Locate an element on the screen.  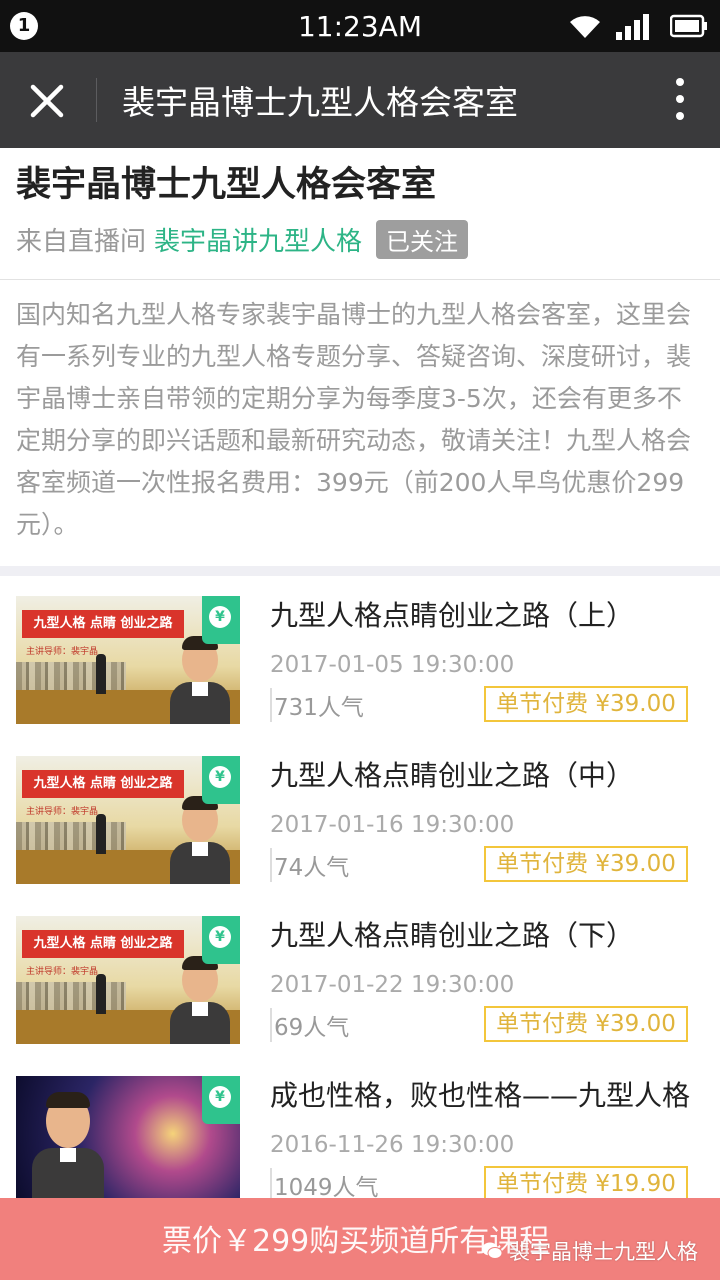
buy-all-courses-button: 票价￥299购买频道所有课程 裴宇晶博士九型人格 is located at coordinates (360, 1239).